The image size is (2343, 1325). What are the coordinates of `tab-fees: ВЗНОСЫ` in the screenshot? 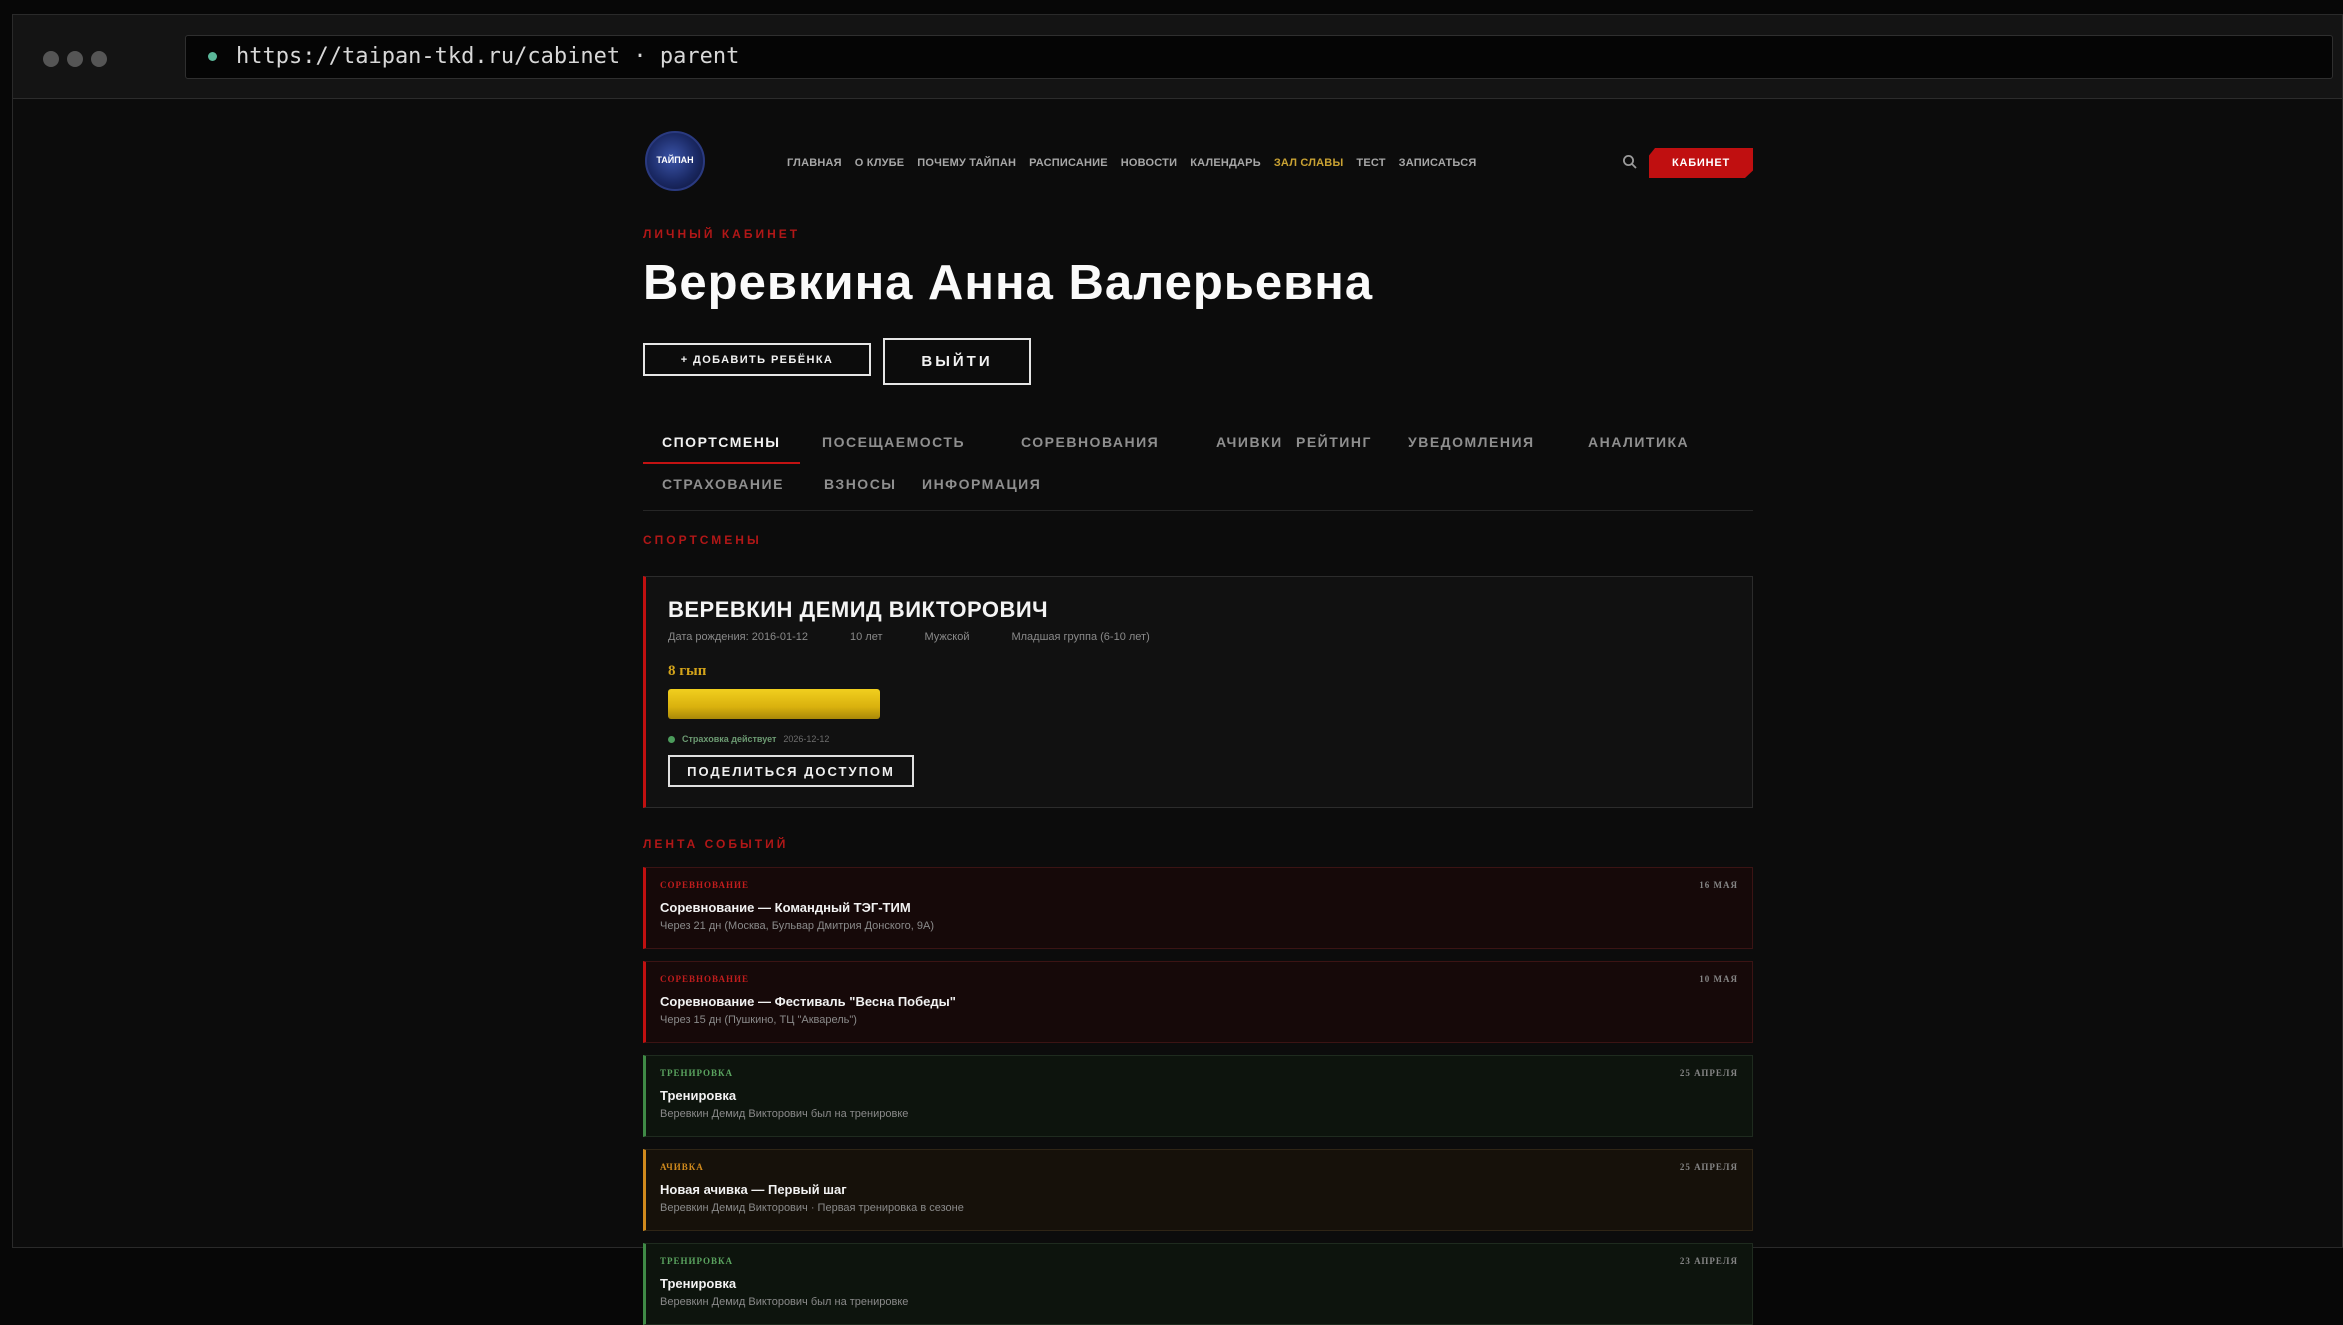 It's located at (860, 488).